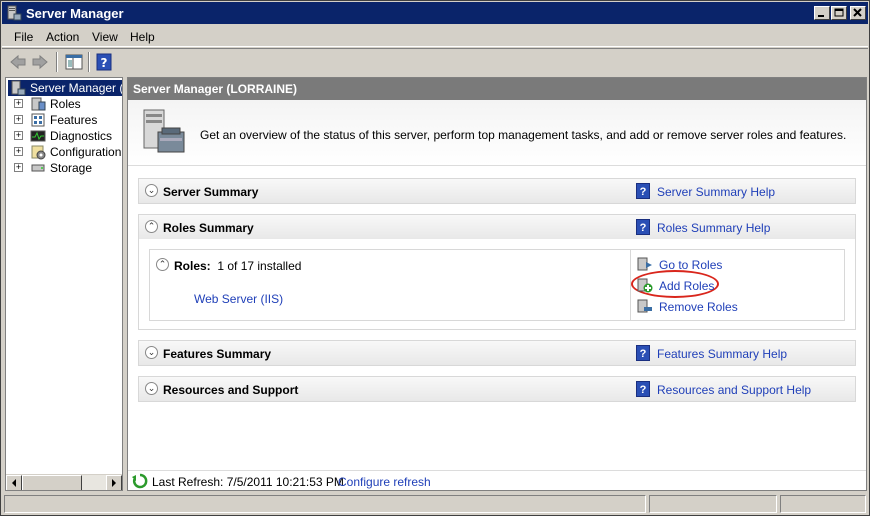 Image resolution: width=870 pixels, height=516 pixels. What do you see at coordinates (644, 264) in the screenshot?
I see `go-to-roles-icon` at bounding box center [644, 264].